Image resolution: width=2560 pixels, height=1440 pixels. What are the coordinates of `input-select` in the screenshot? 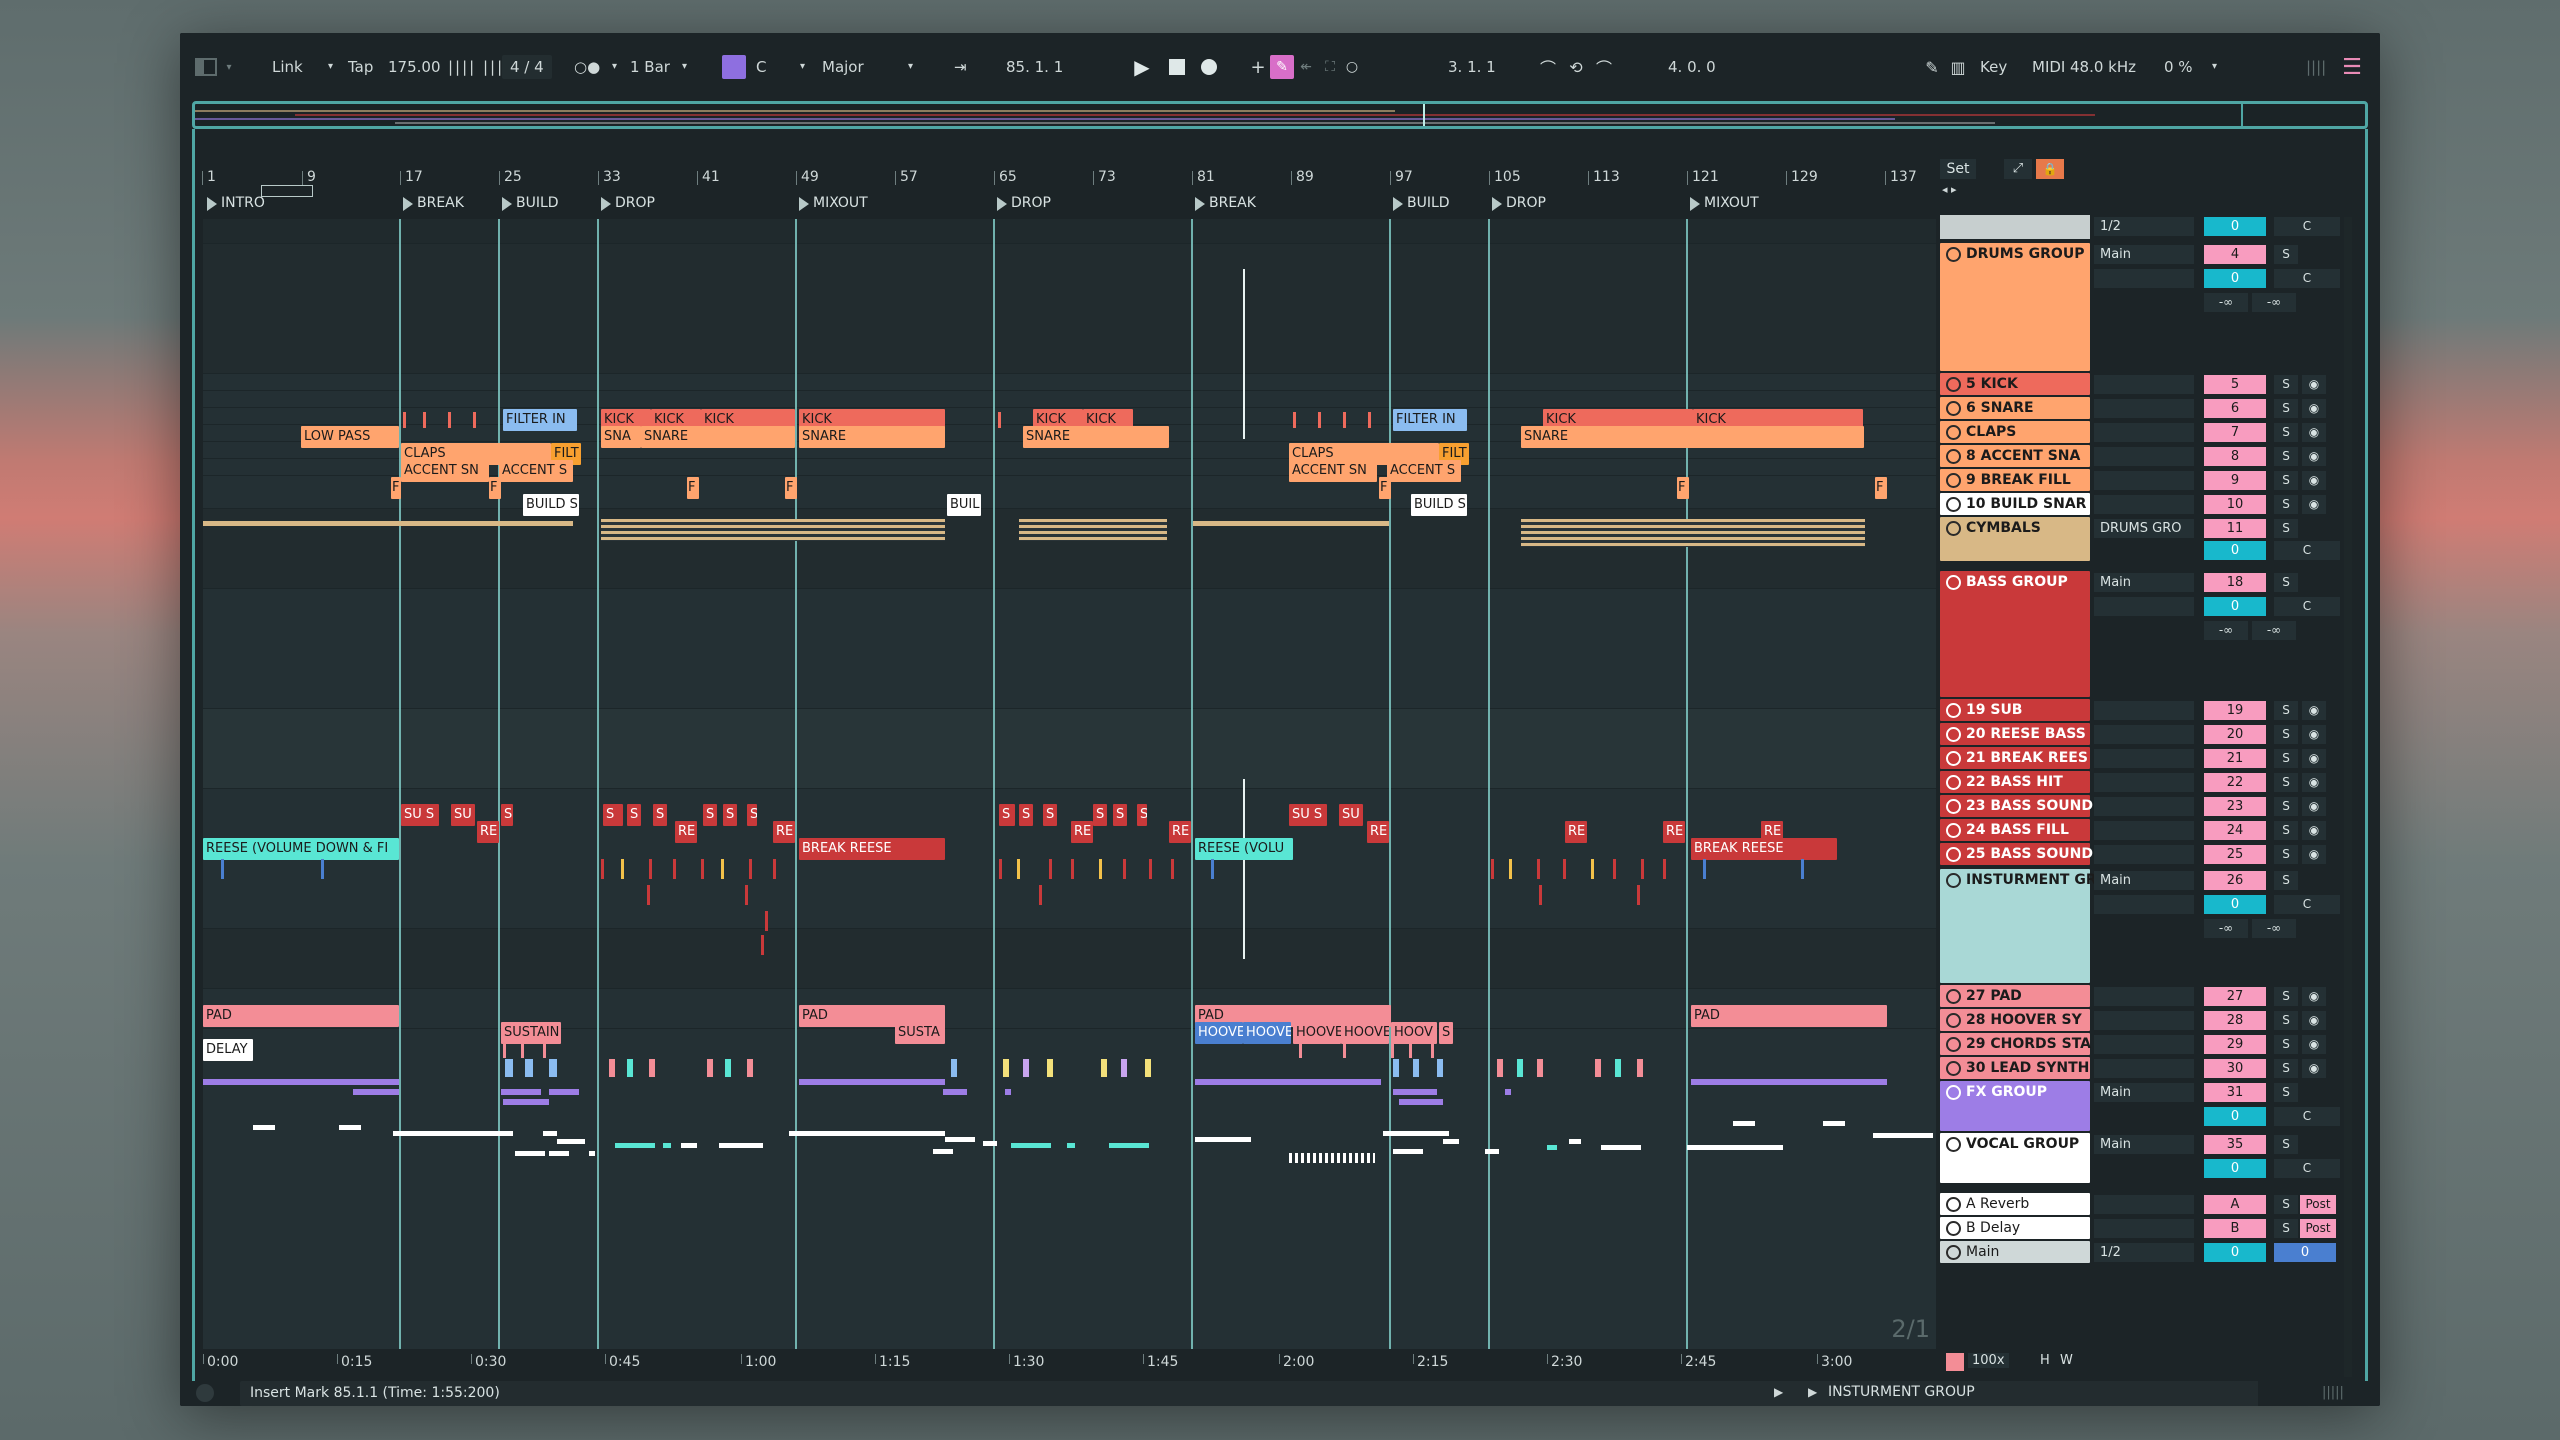 It's located at (2144, 278).